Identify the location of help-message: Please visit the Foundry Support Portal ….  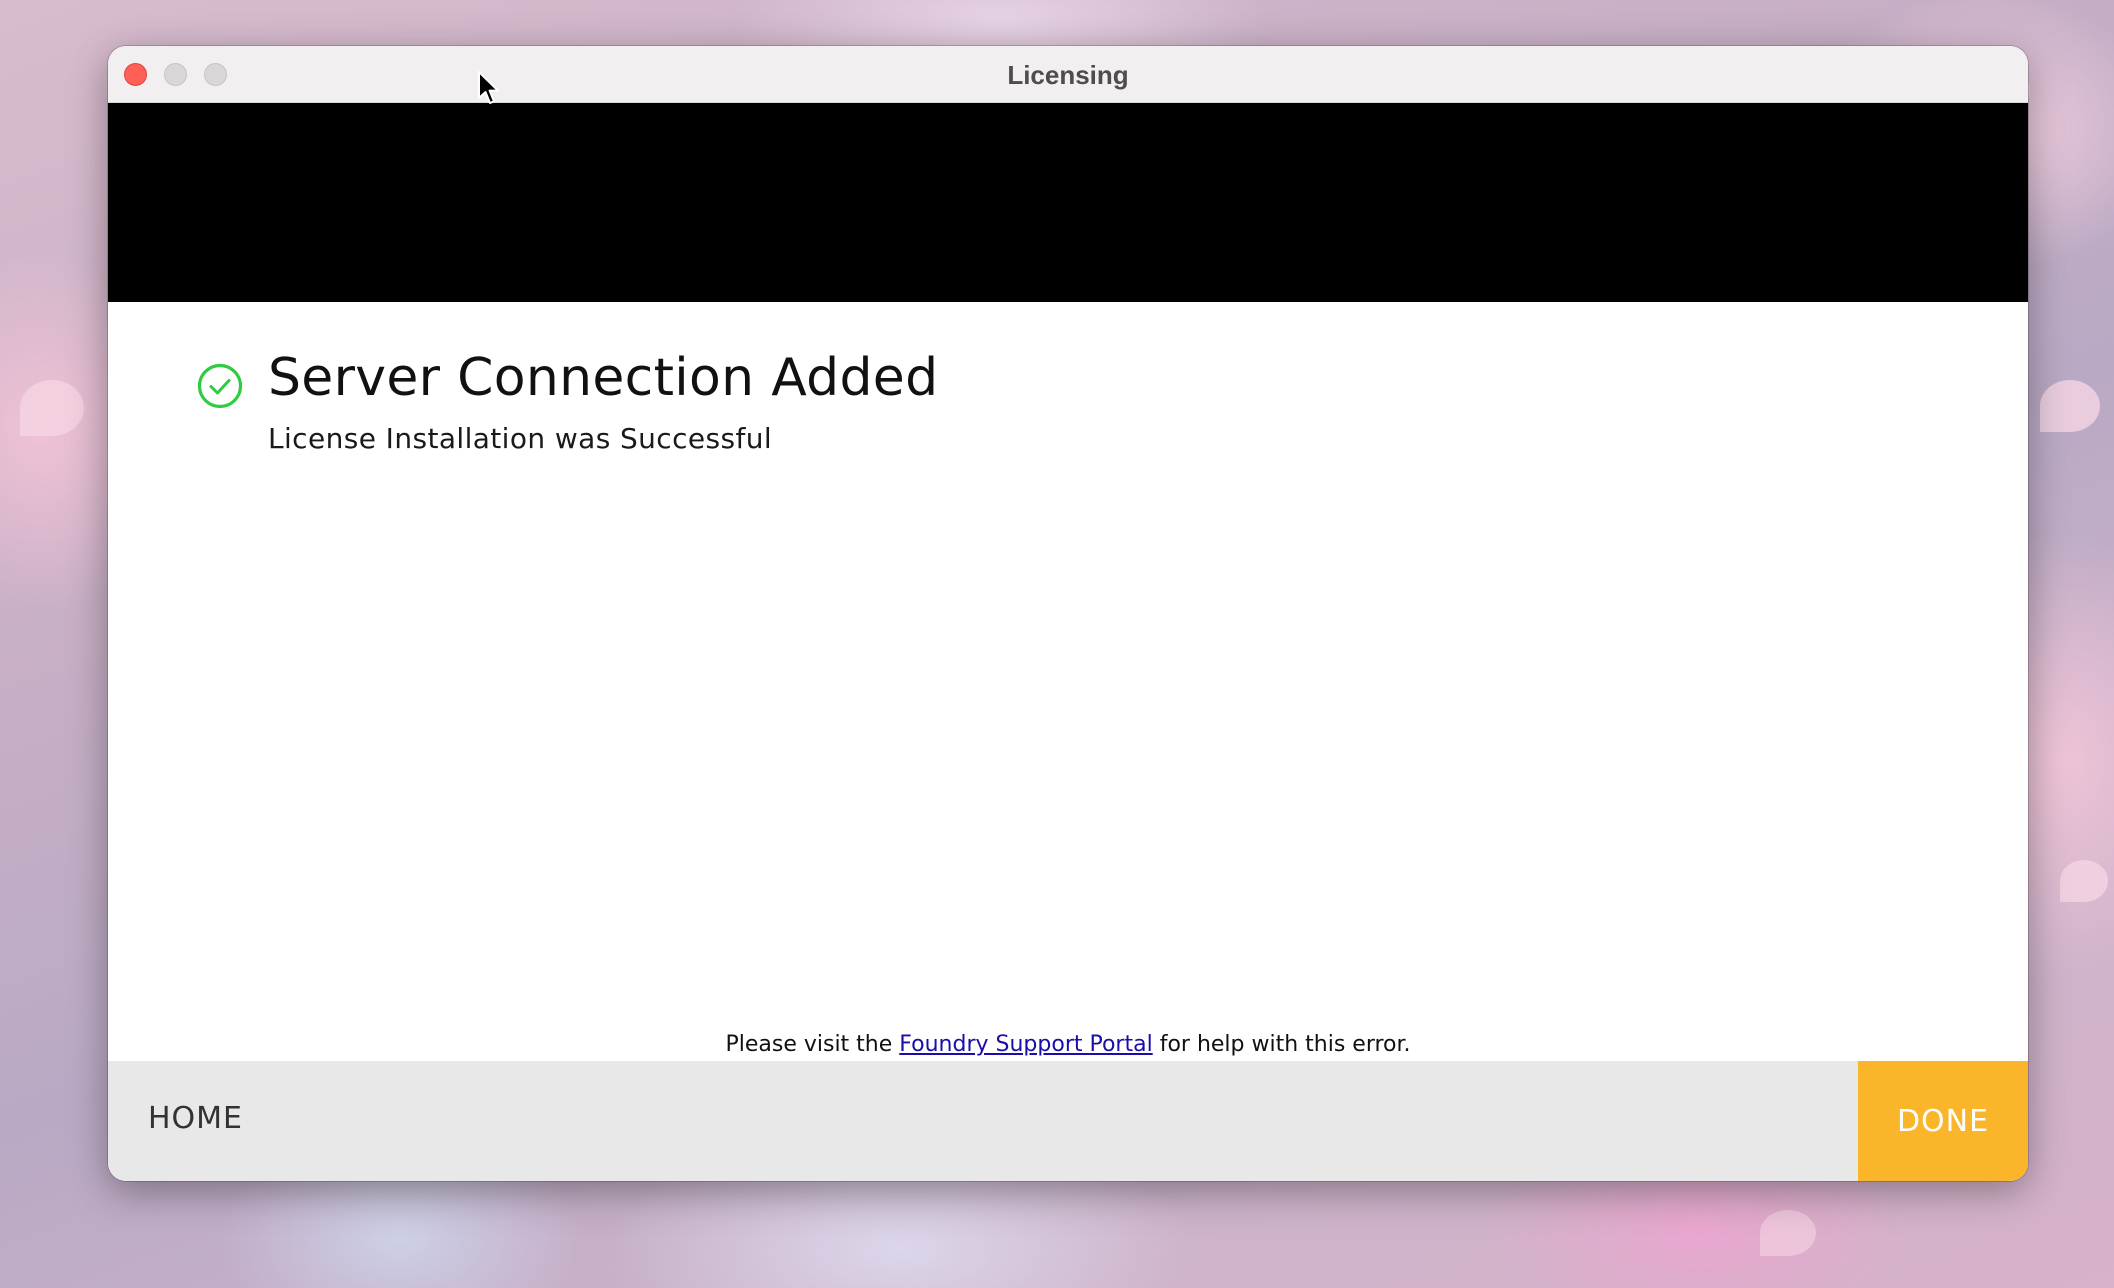
(1068, 1044).